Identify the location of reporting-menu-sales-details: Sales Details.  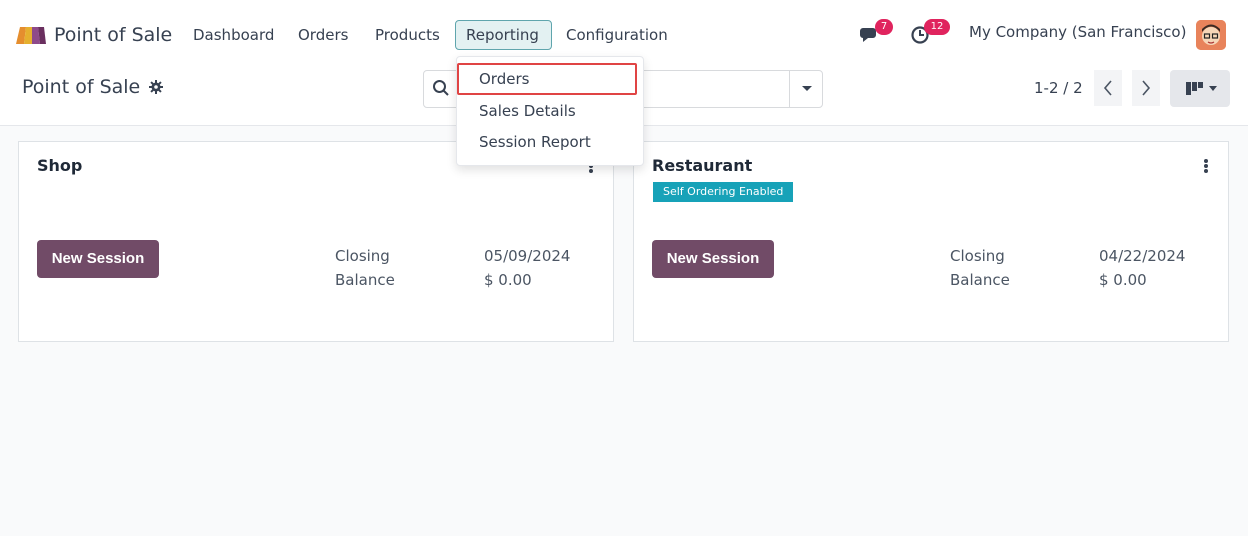
(527, 111).